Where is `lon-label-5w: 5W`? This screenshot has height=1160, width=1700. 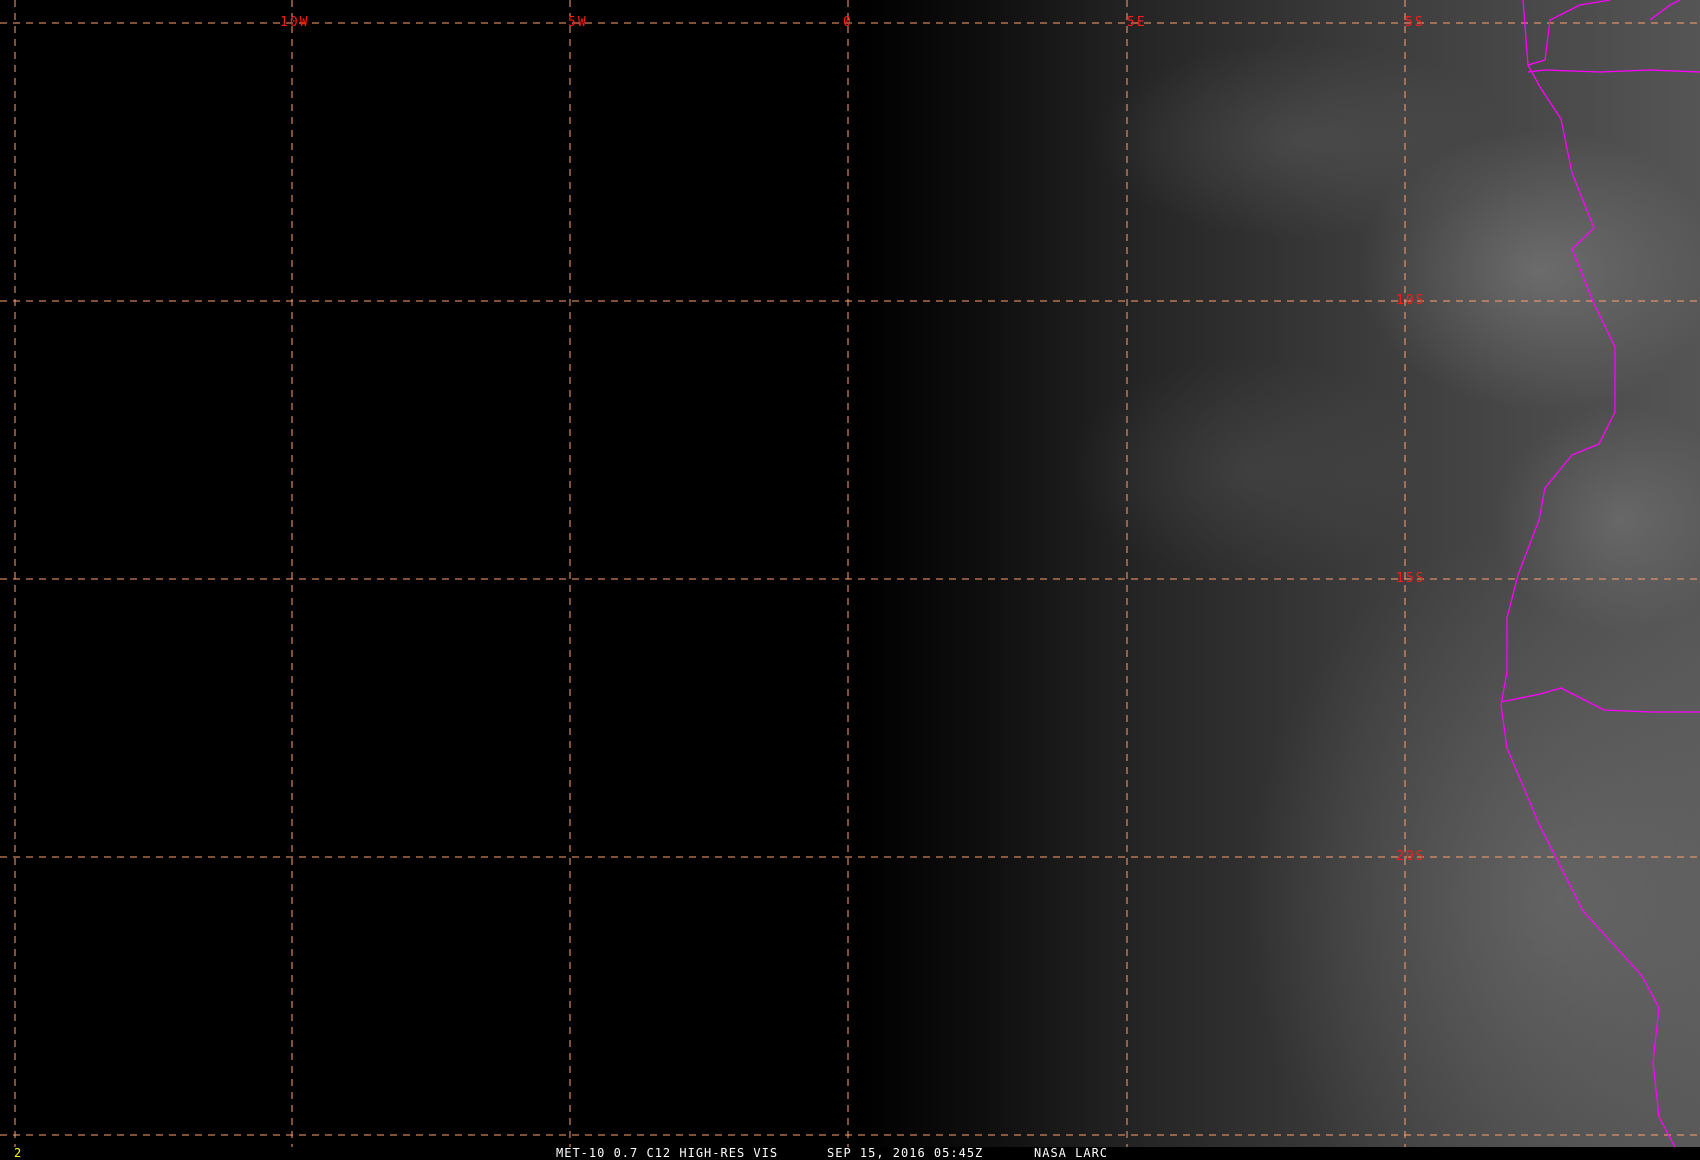 lon-label-5w: 5W is located at coordinates (578, 22).